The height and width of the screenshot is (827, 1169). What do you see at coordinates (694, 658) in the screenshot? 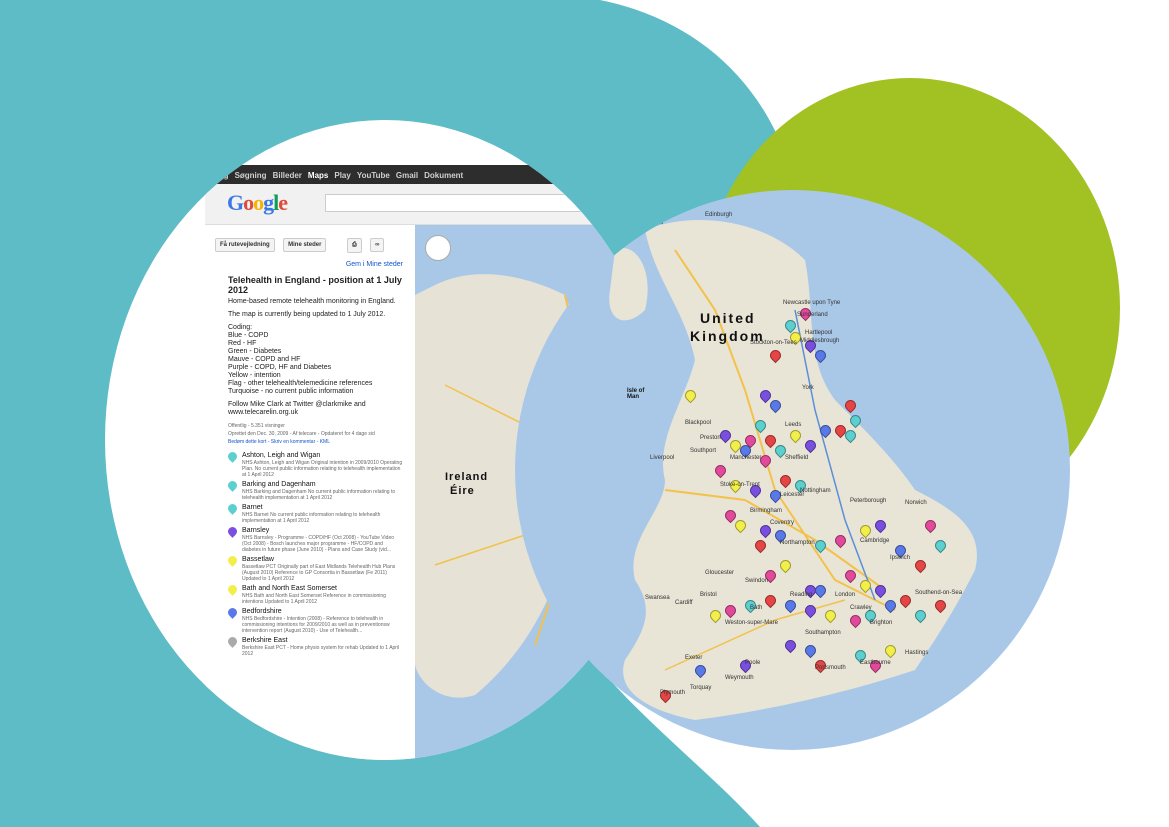
I see `city-label: Exeter` at bounding box center [694, 658].